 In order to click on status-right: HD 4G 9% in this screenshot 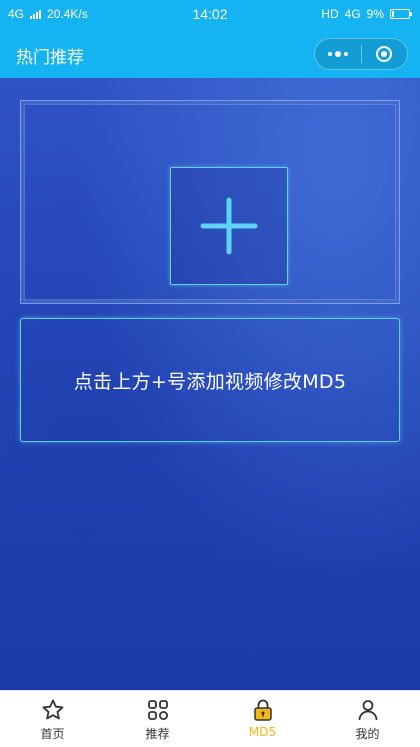, I will do `click(366, 14)`.